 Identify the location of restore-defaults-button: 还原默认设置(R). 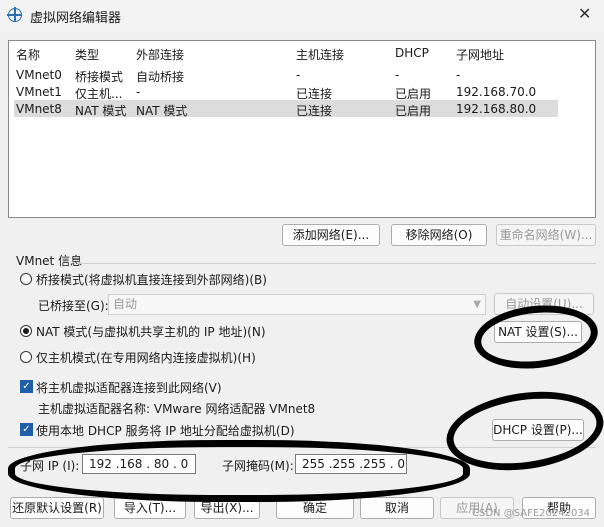
(57, 508).